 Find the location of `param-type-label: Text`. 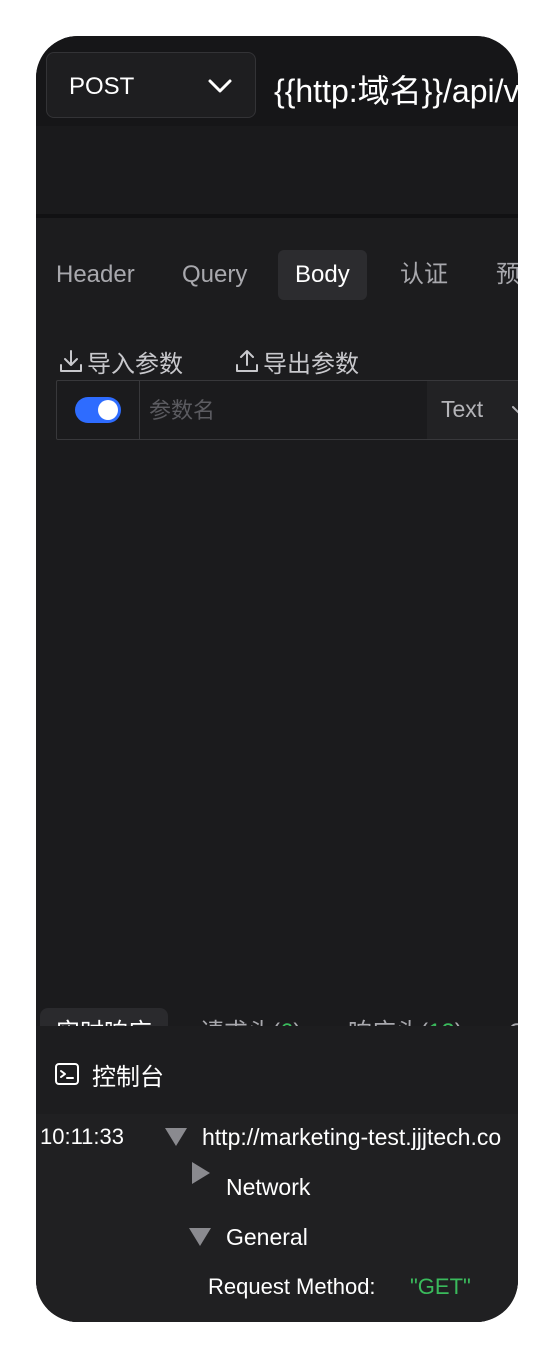

param-type-label: Text is located at coordinates (462, 409).